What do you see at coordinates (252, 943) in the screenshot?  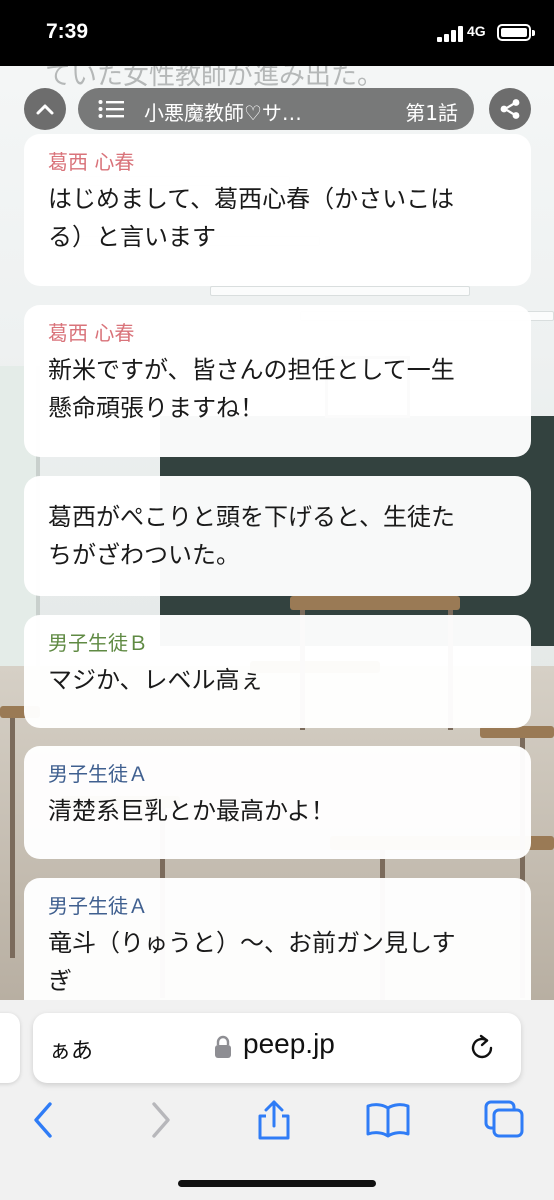 I see `message-line: 竜斗（りゅうと）〜、お前ガン見しす` at bounding box center [252, 943].